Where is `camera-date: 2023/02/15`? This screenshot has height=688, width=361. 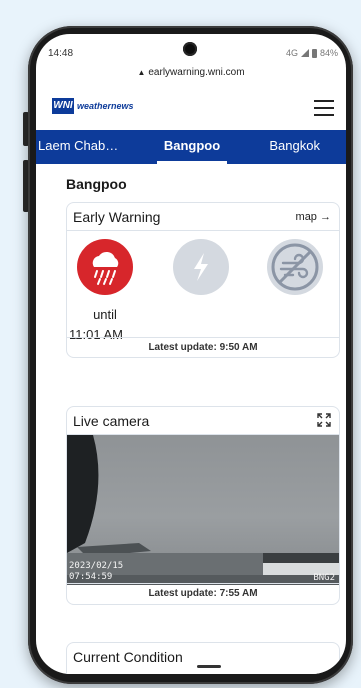
camera-date: 2023/02/15 is located at coordinates (96, 566).